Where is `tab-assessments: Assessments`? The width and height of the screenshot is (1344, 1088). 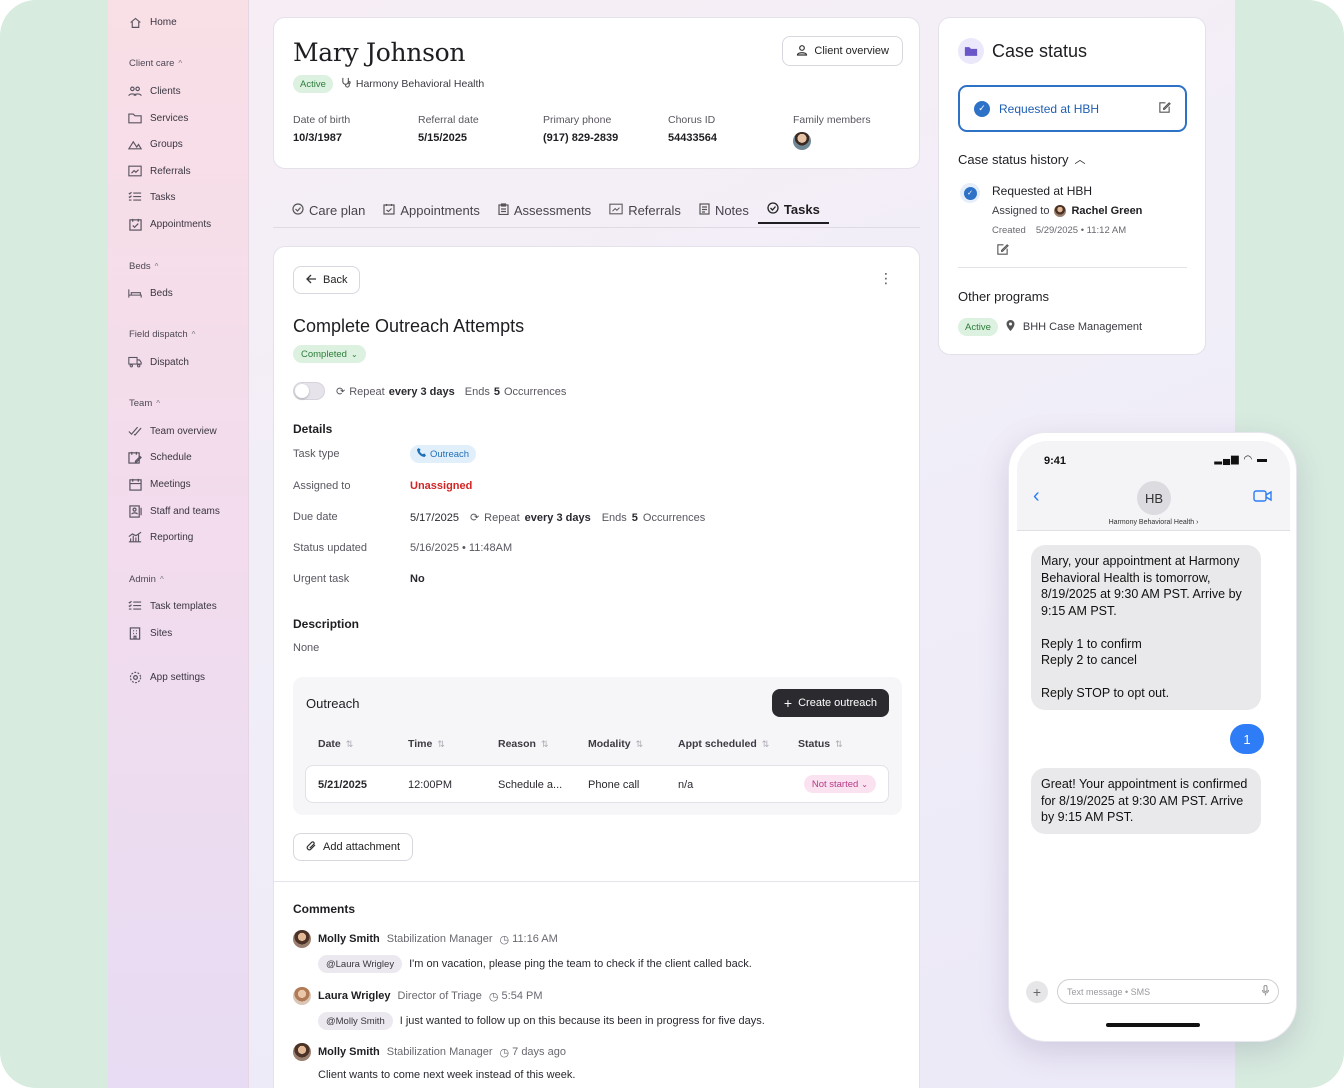 tab-assessments: Assessments is located at coordinates (544, 210).